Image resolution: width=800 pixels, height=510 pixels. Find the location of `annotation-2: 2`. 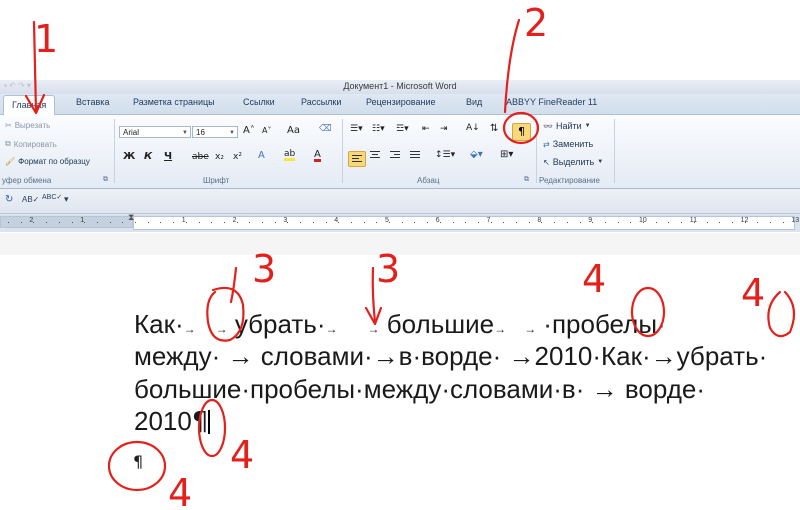

annotation-2: 2 is located at coordinates (536, 23).